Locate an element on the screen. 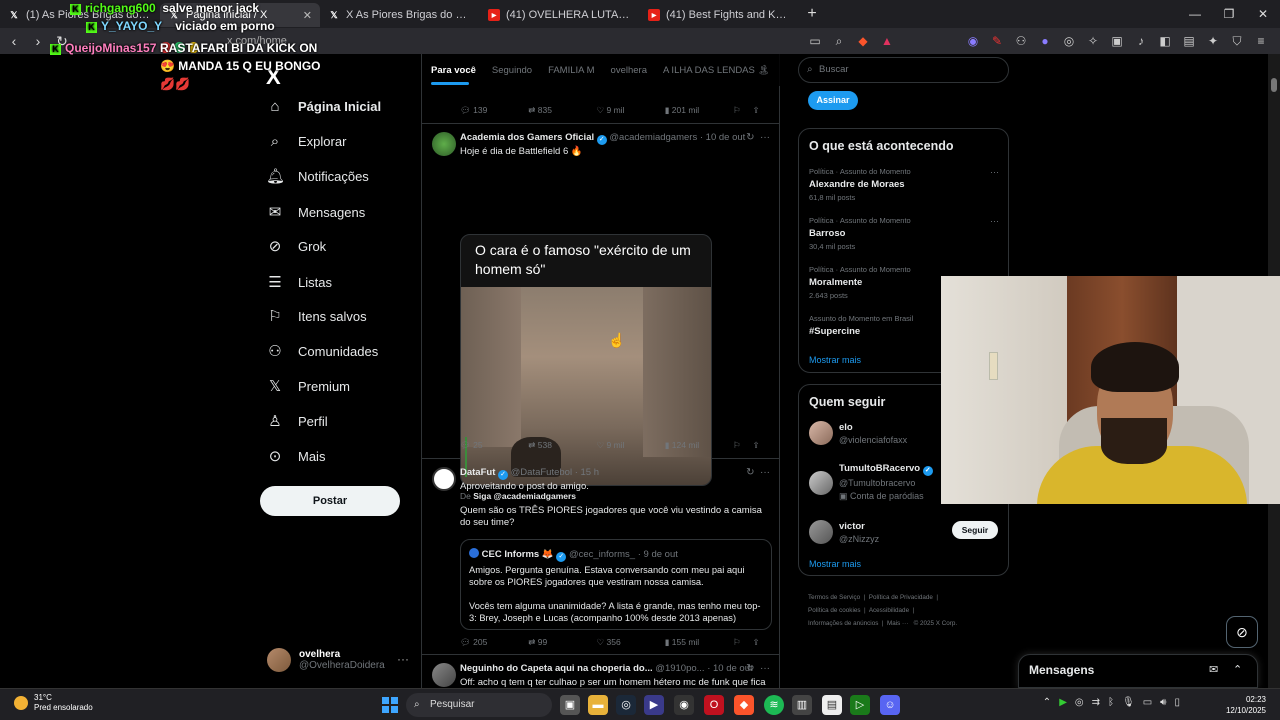 The width and height of the screenshot is (1280, 720). zoom-icon: ⌕ is located at coordinates (839, 41).